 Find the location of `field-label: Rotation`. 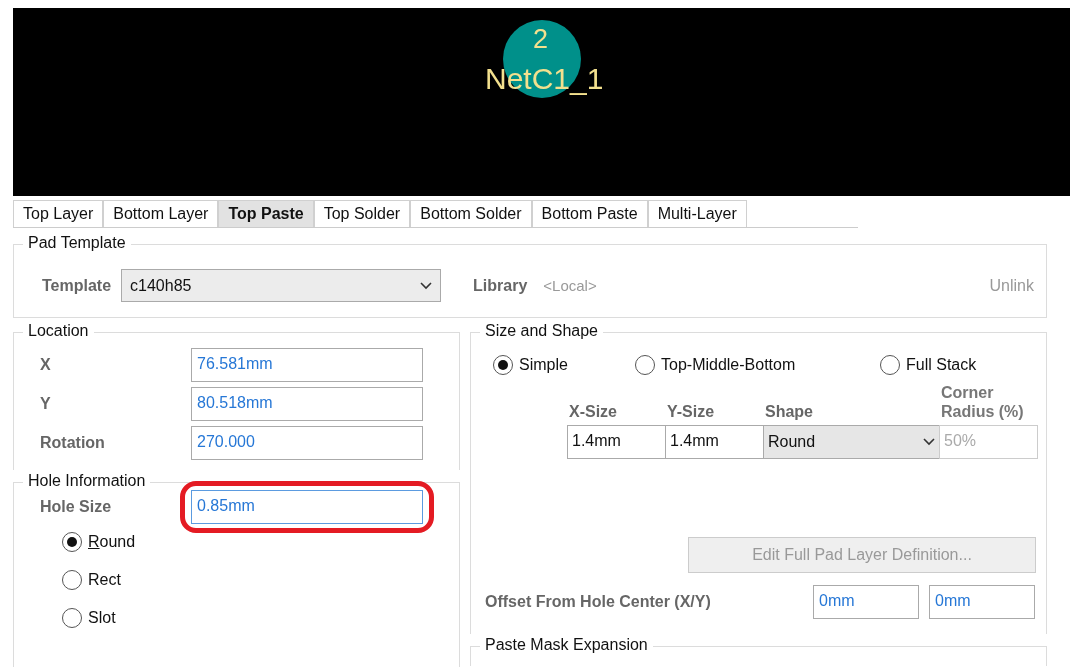

field-label: Rotation is located at coordinates (73, 442).